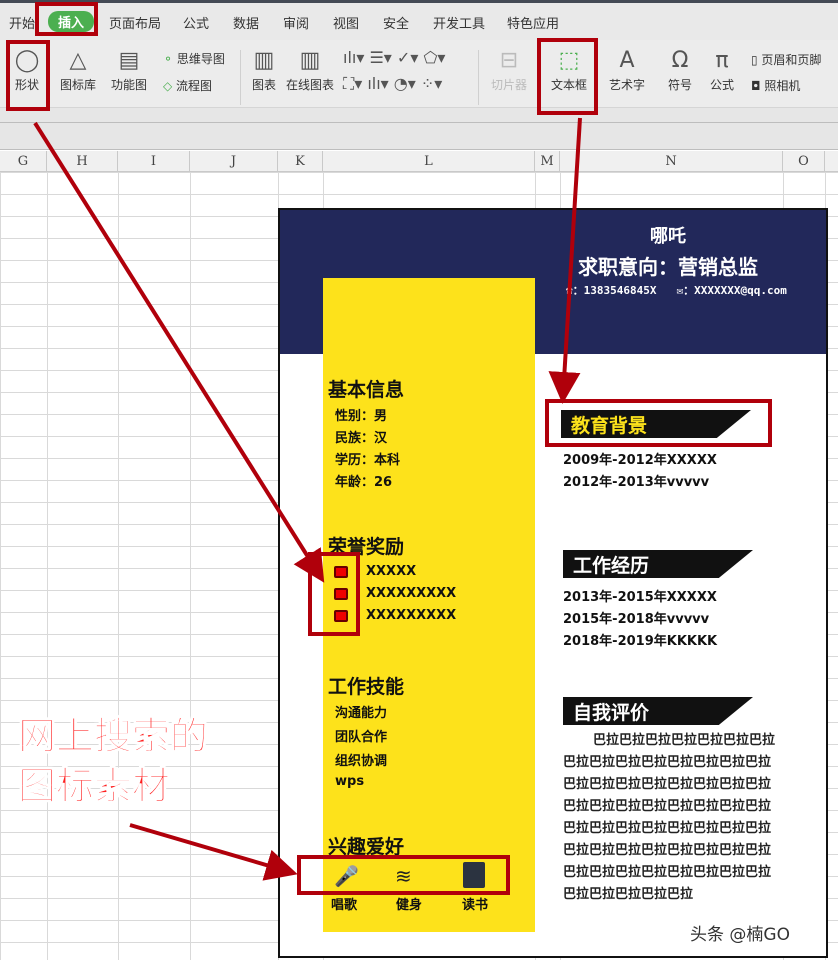 This screenshot has height=960, width=838. I want to click on watermark: 头条 @楠GO, so click(740, 935).